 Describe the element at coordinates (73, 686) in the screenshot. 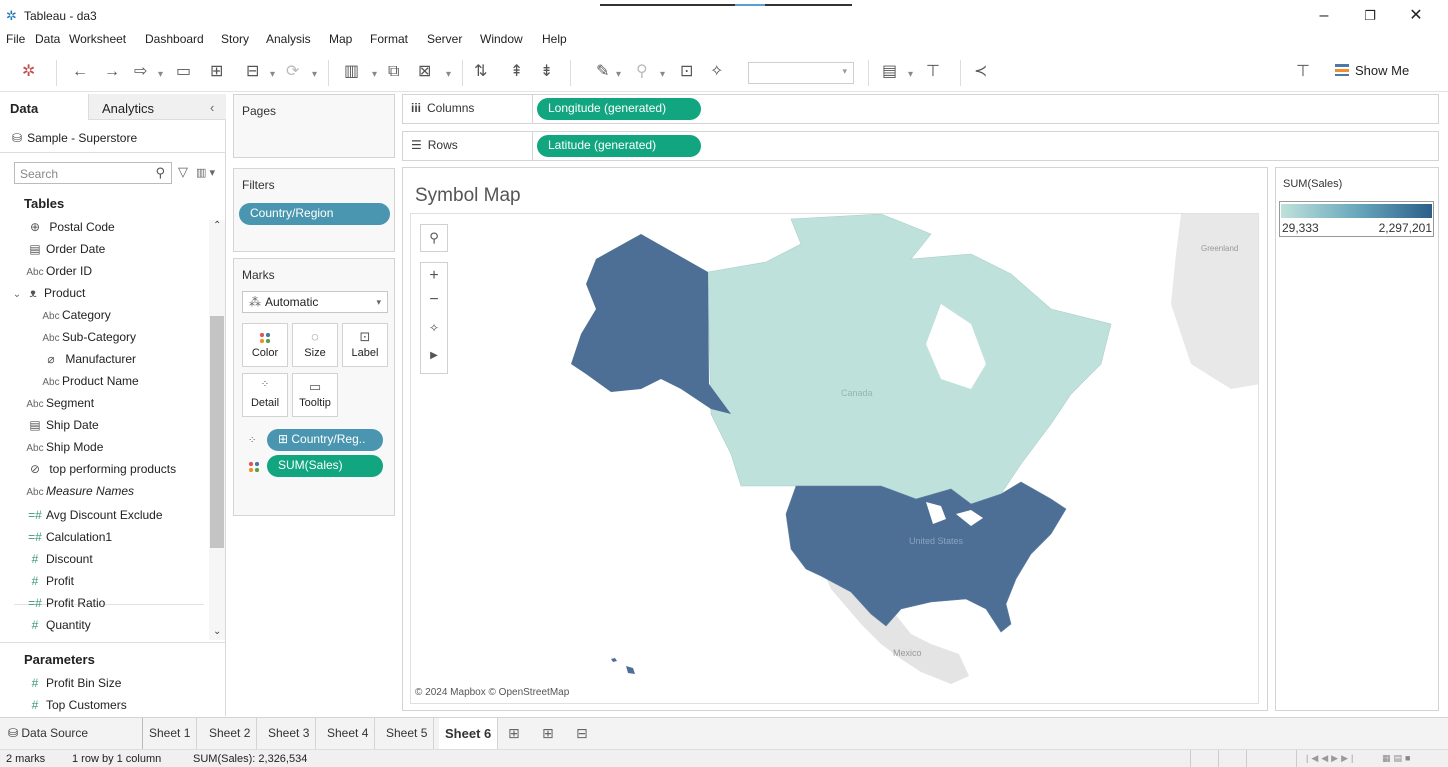

I see `param-profit-bin-size: # Profit Bin Size` at that location.